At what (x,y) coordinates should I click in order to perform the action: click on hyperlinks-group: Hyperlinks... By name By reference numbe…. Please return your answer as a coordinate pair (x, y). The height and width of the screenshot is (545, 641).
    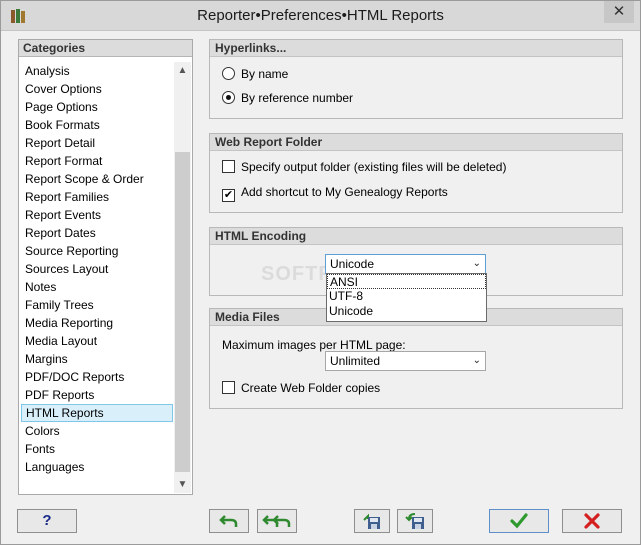
    Looking at the image, I should click on (416, 79).